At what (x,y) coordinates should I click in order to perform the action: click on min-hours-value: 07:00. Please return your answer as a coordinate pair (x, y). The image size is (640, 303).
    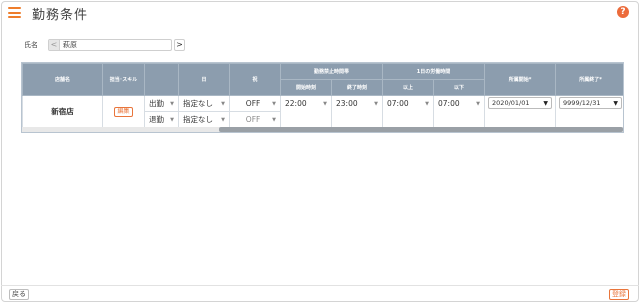
    Looking at the image, I should click on (398, 103).